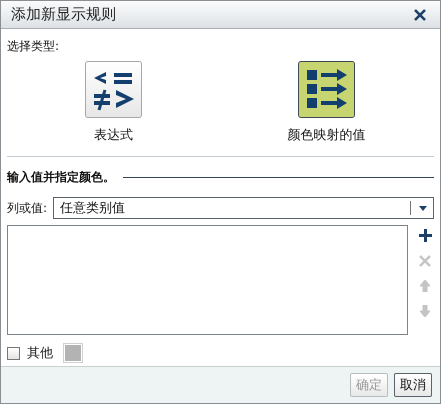 The image size is (441, 404). I want to click on checkbox-label: 其他, so click(40, 353).